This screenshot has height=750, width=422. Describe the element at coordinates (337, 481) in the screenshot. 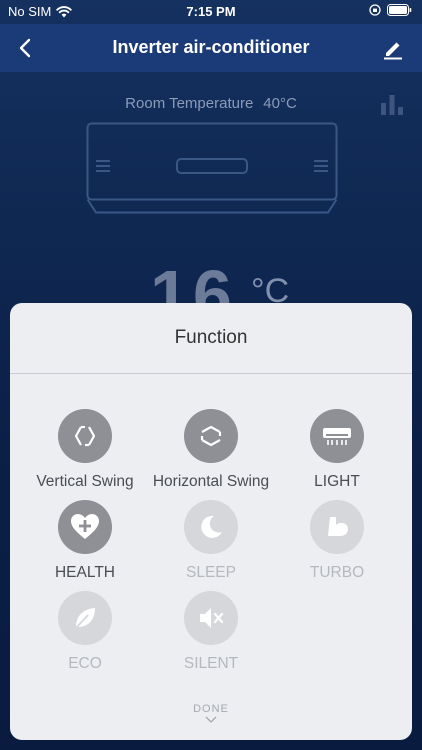

I see `function-label: LIGHT` at that location.